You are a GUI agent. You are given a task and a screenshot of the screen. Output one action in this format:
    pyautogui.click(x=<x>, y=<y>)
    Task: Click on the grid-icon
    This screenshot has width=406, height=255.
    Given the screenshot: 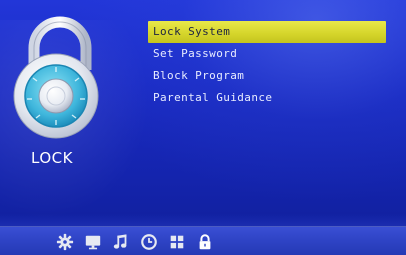 What is the action you would take?
    pyautogui.click(x=177, y=242)
    